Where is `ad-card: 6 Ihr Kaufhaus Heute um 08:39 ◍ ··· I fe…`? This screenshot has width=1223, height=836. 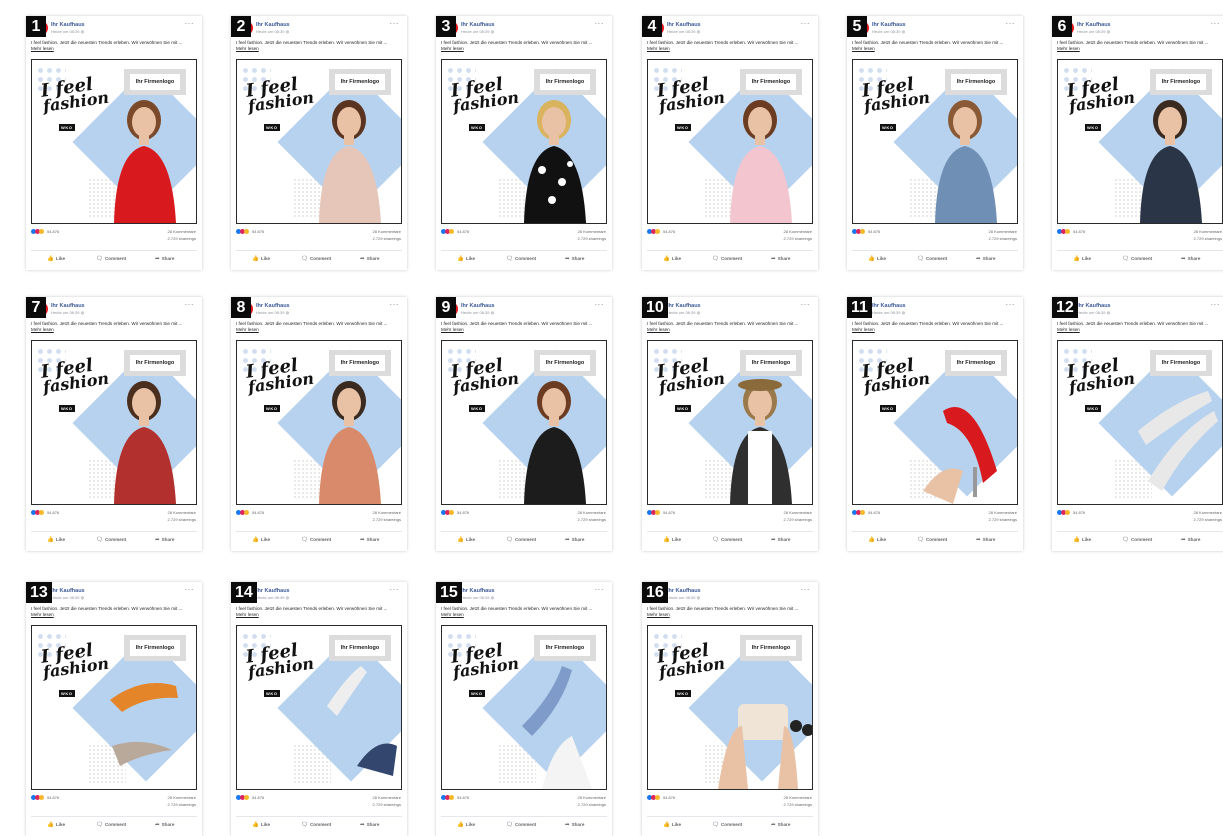 ad-card: 6 Ihr Kaufhaus Heute um 08:39 ◍ ··· I fe… is located at coordinates (1137, 143).